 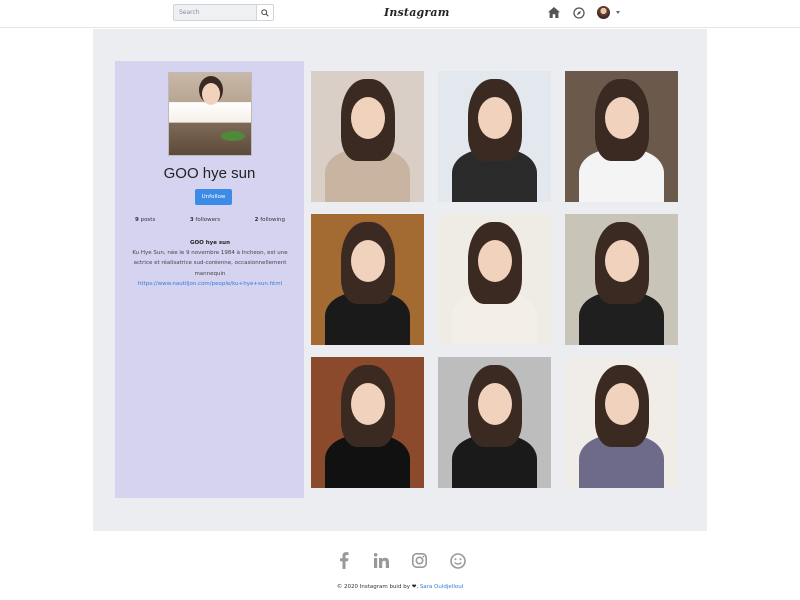 I want to click on footer-social-icons, so click(x=411, y=560).